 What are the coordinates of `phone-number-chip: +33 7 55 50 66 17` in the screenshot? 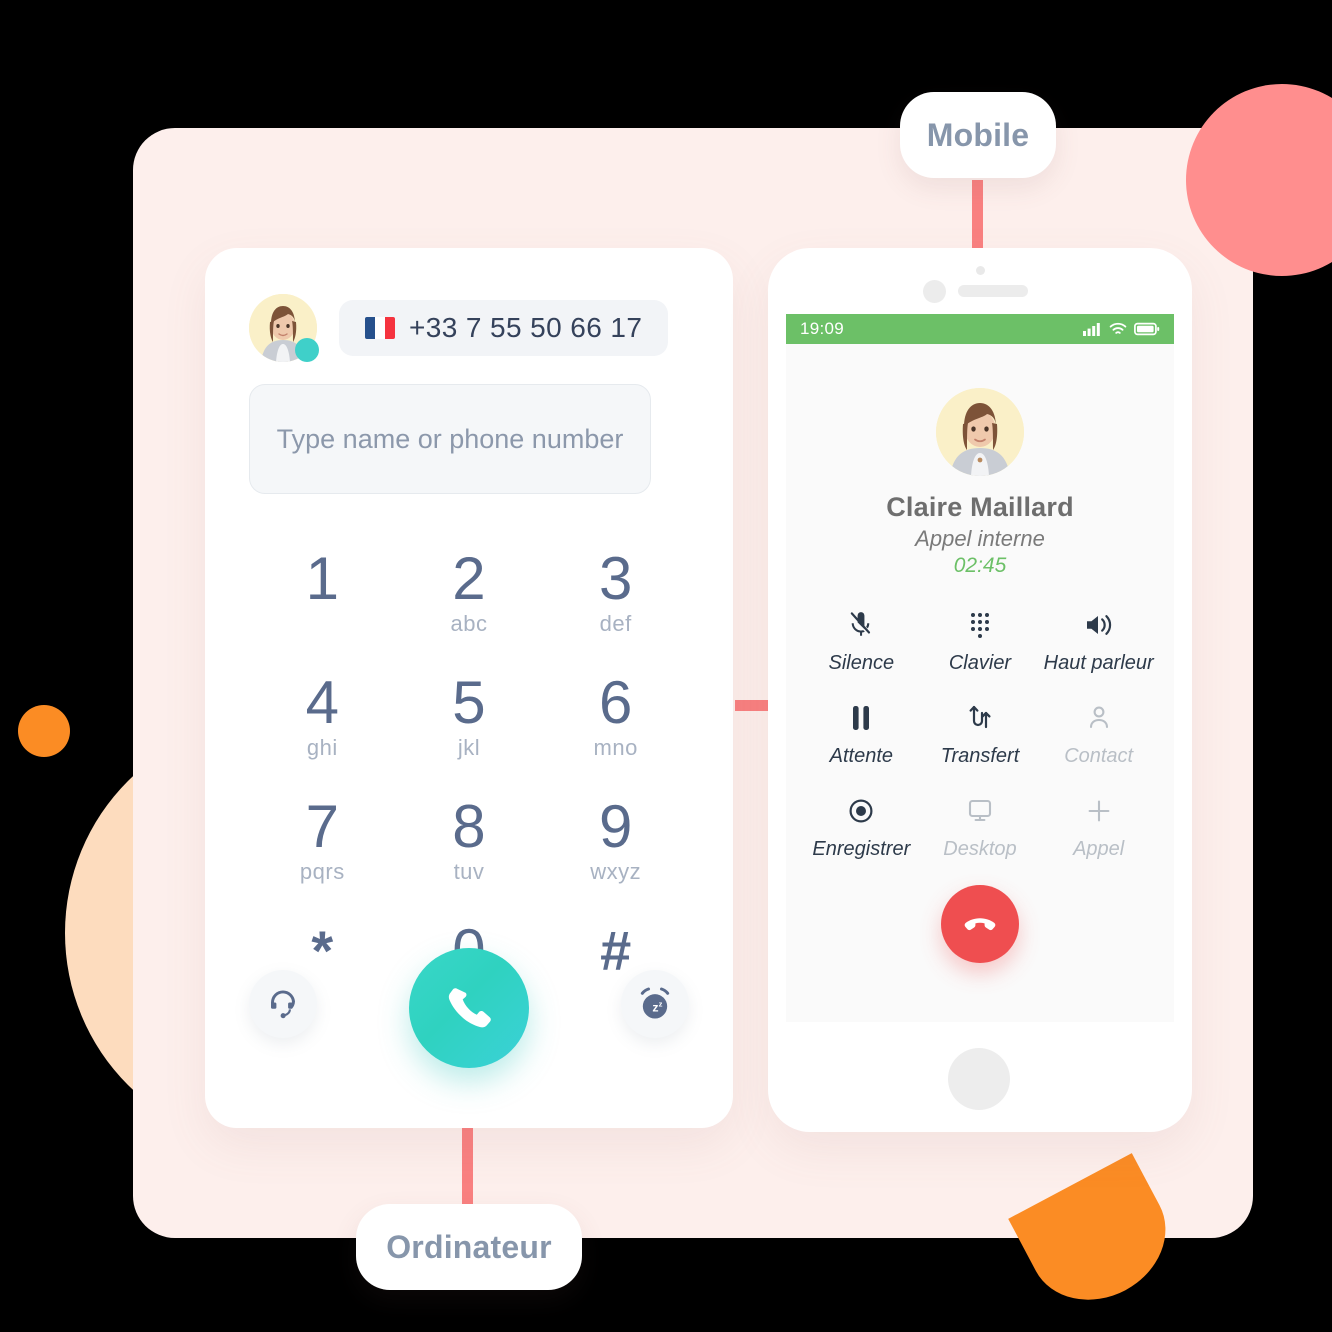 It's located at (504, 328).